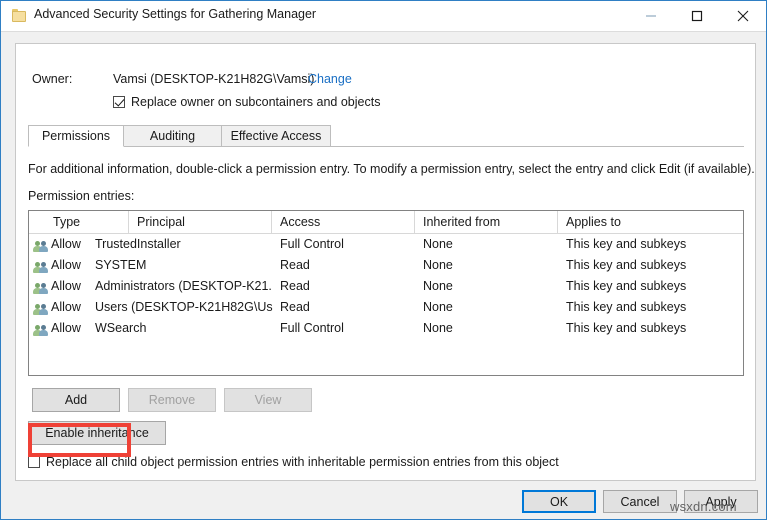 This screenshot has height=520, width=767. I want to click on window-controls, so click(697, 16).